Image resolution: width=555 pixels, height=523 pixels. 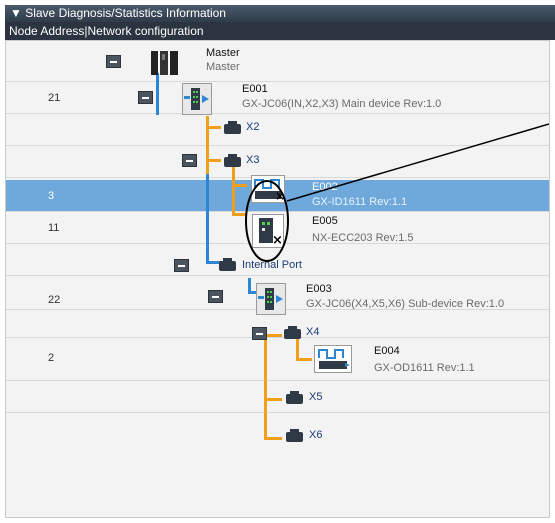 What do you see at coordinates (54, 228) in the screenshot?
I see `node-address: 11` at bounding box center [54, 228].